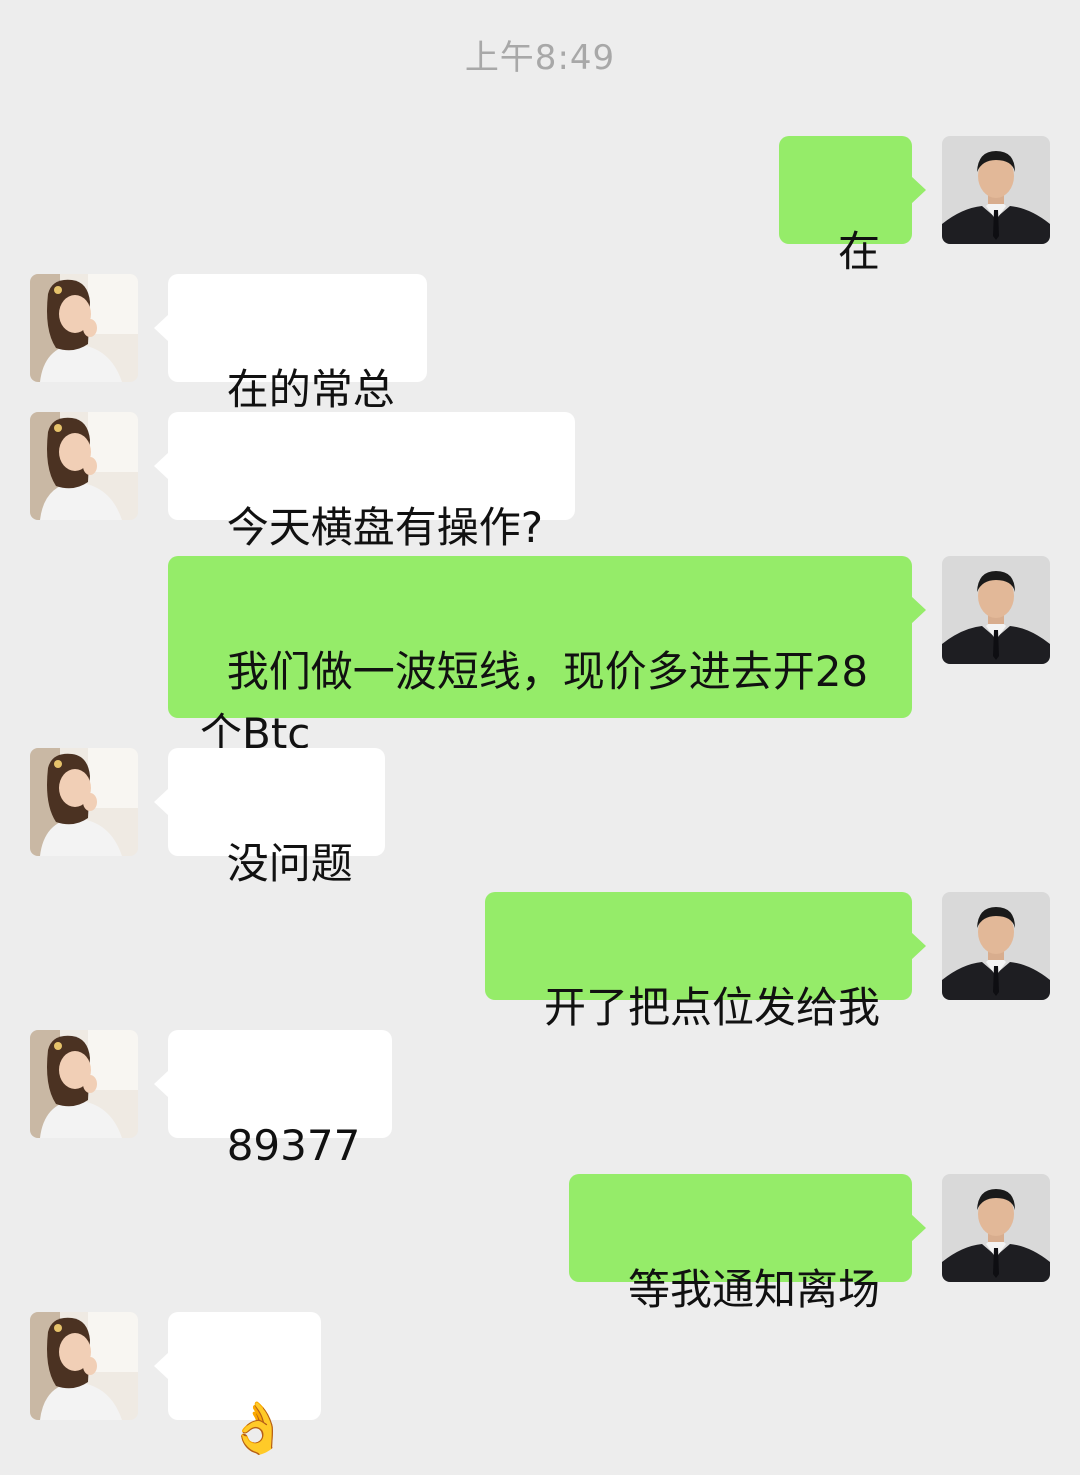 The image size is (1080, 1475). Describe the element at coordinates (364, 482) in the screenshot. I see `message-bubble-incoming: 今天横盘有操作?` at that location.